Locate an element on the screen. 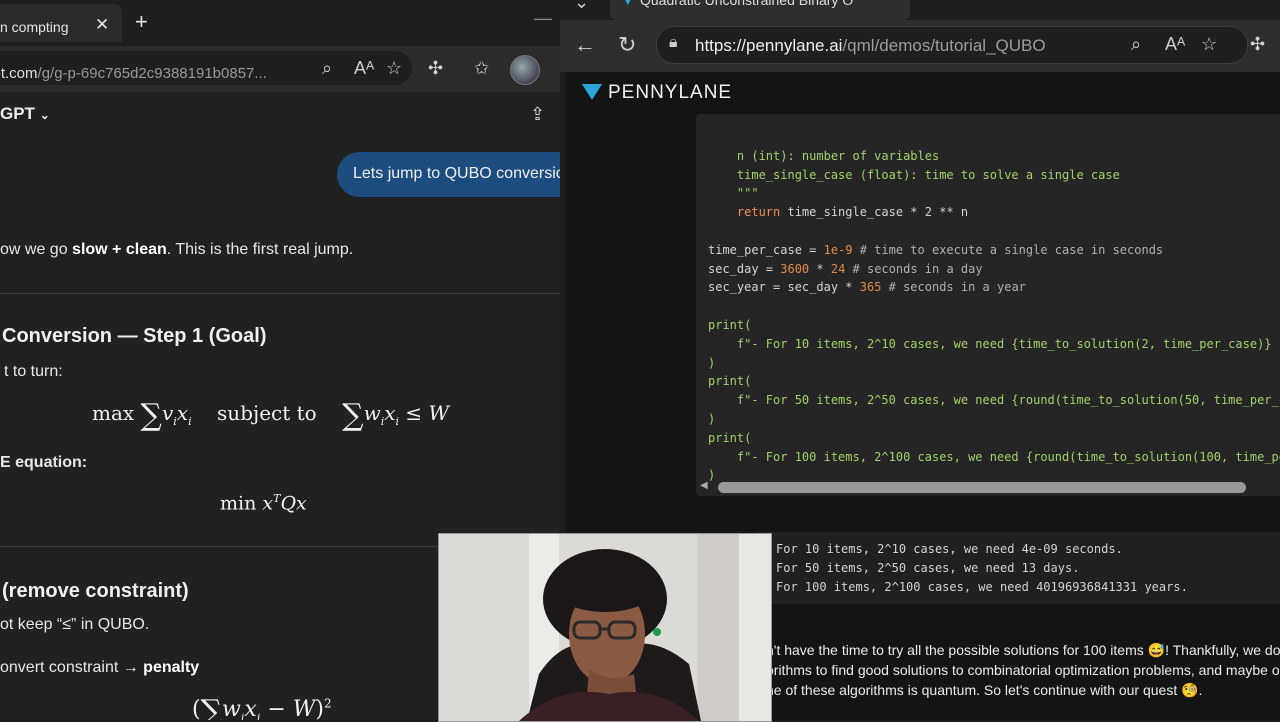 The width and height of the screenshot is (1280, 722). code-number: 1e-9 is located at coordinates (838, 249).